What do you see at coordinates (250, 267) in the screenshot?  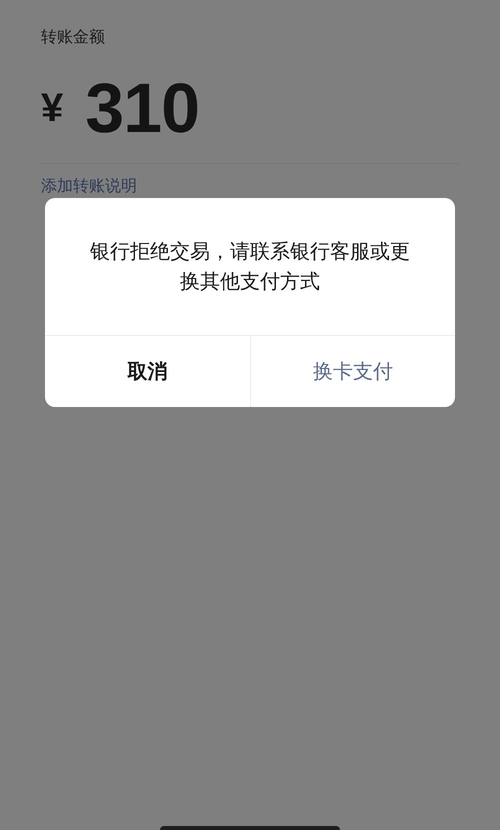 I see `dialog-message: 银行拒绝交易，请联系银行客服或更换其他支付方式` at bounding box center [250, 267].